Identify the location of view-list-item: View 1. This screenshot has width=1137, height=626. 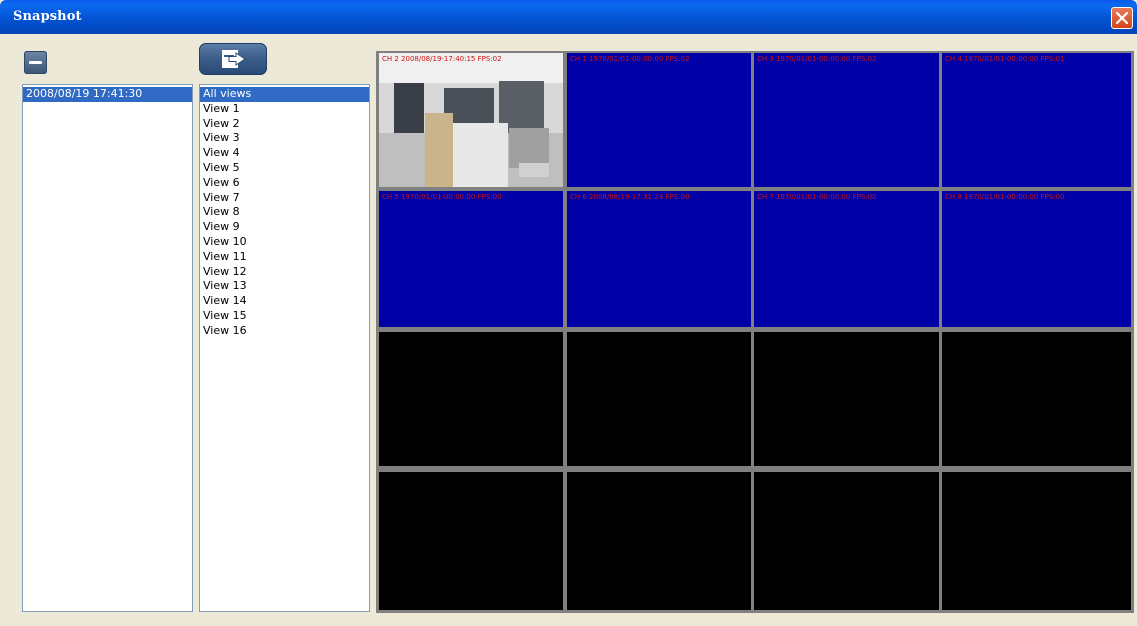
(284, 109).